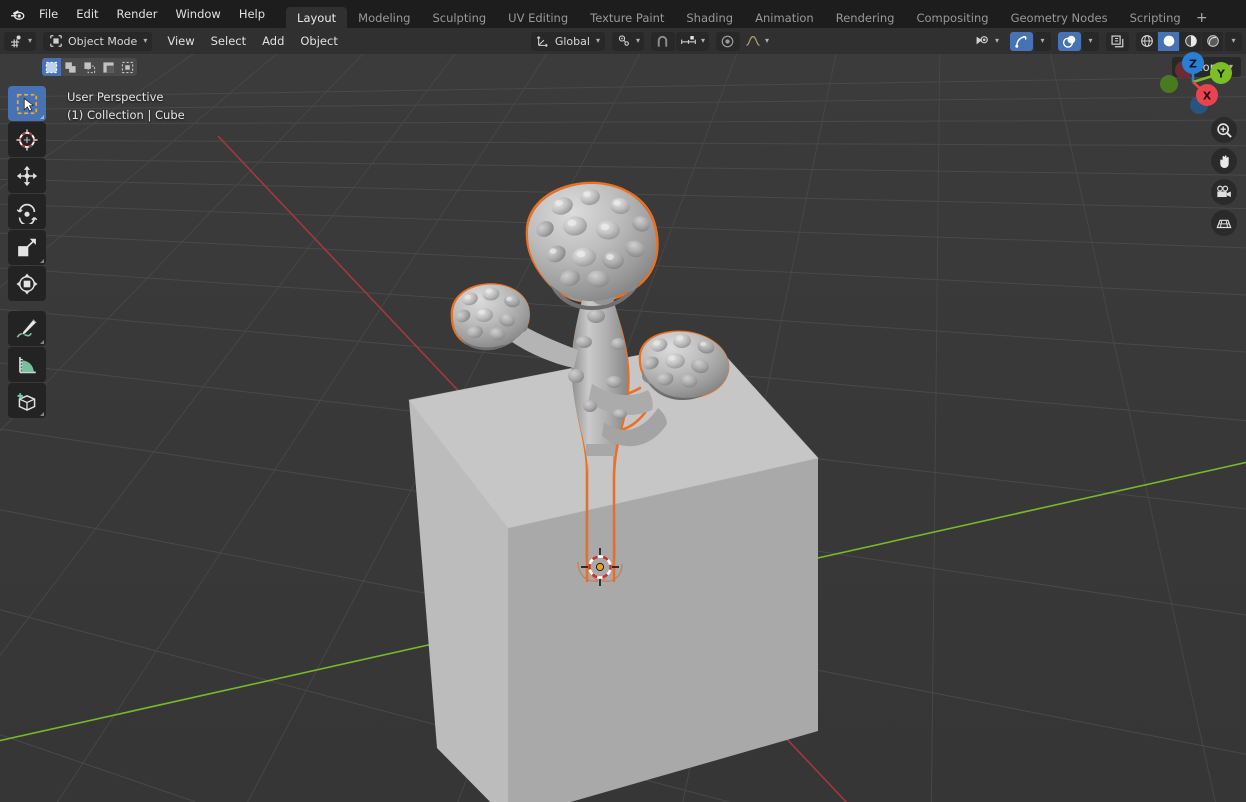 The width and height of the screenshot is (1246, 802). I want to click on tab-modeling: Modeling, so click(384, 17).